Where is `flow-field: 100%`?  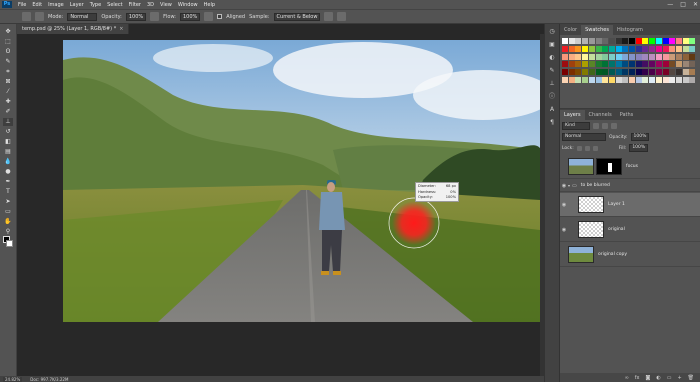 flow-field: 100% is located at coordinates (190, 16).